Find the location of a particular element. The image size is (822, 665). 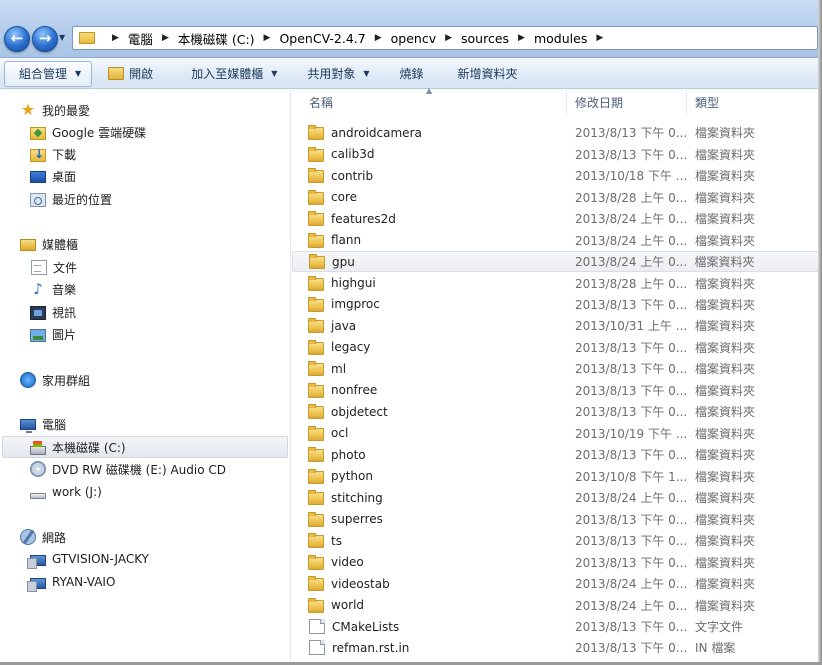

column-header-date-modified: 修改日期 is located at coordinates (627, 102).